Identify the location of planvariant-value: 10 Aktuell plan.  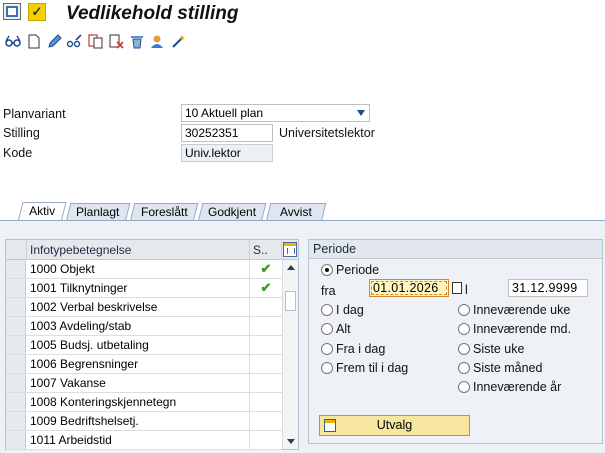
(224, 113).